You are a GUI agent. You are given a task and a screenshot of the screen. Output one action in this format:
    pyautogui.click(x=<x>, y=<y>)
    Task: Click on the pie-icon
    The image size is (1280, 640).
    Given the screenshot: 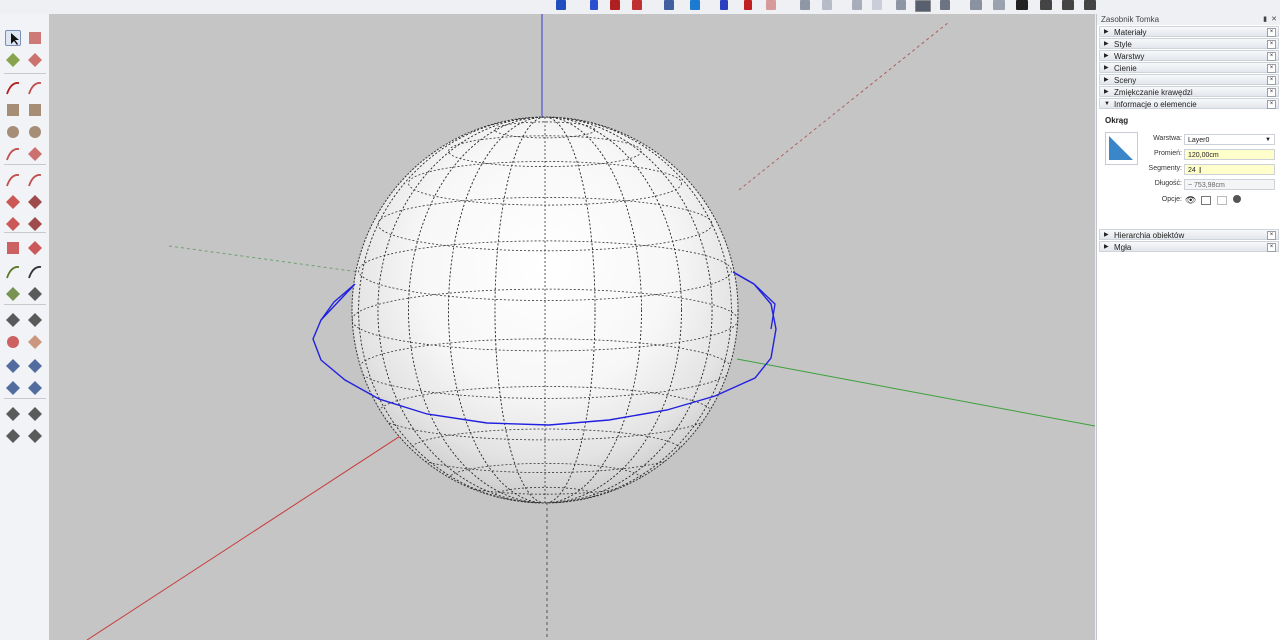 What is the action you would take?
    pyautogui.click(x=35, y=154)
    